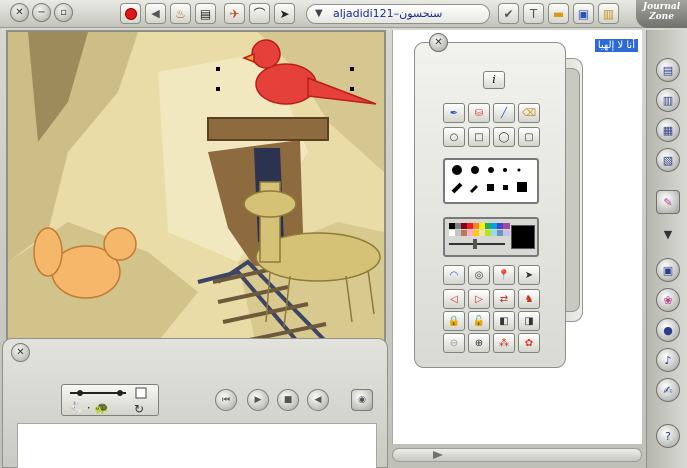  I want to click on book-button: ▥, so click(608, 13).